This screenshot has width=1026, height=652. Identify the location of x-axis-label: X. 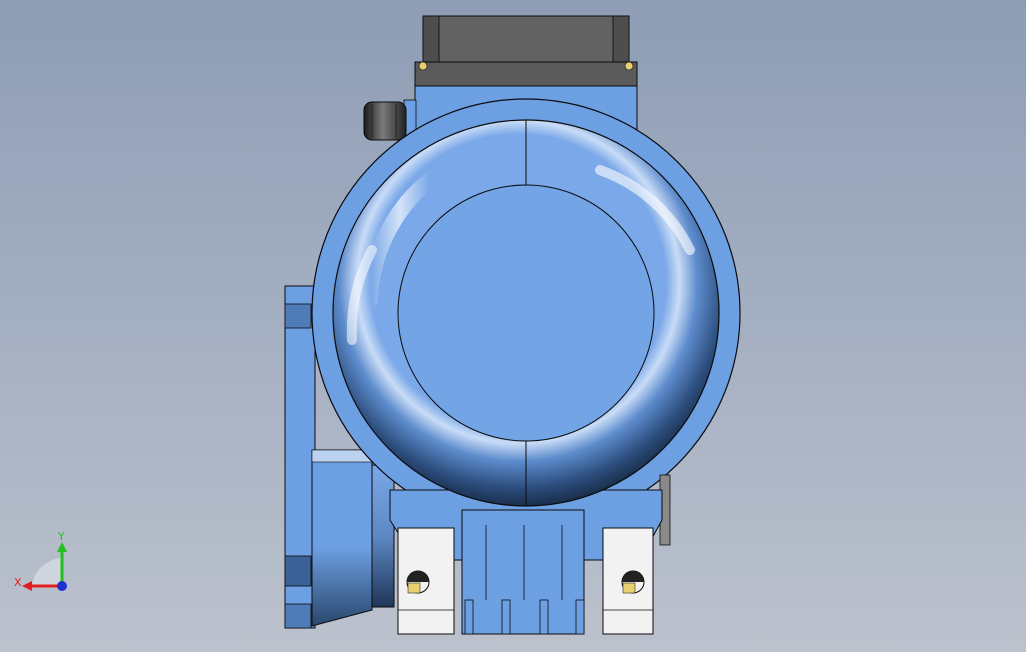
(18, 582).